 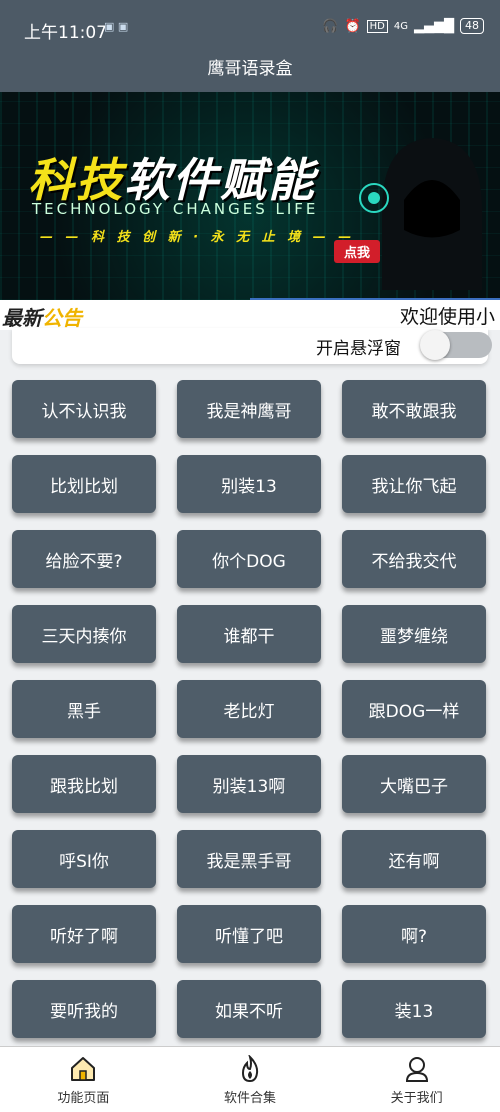 What do you see at coordinates (414, 784) in the screenshot?
I see `quote-button: 大嘴巴子` at bounding box center [414, 784].